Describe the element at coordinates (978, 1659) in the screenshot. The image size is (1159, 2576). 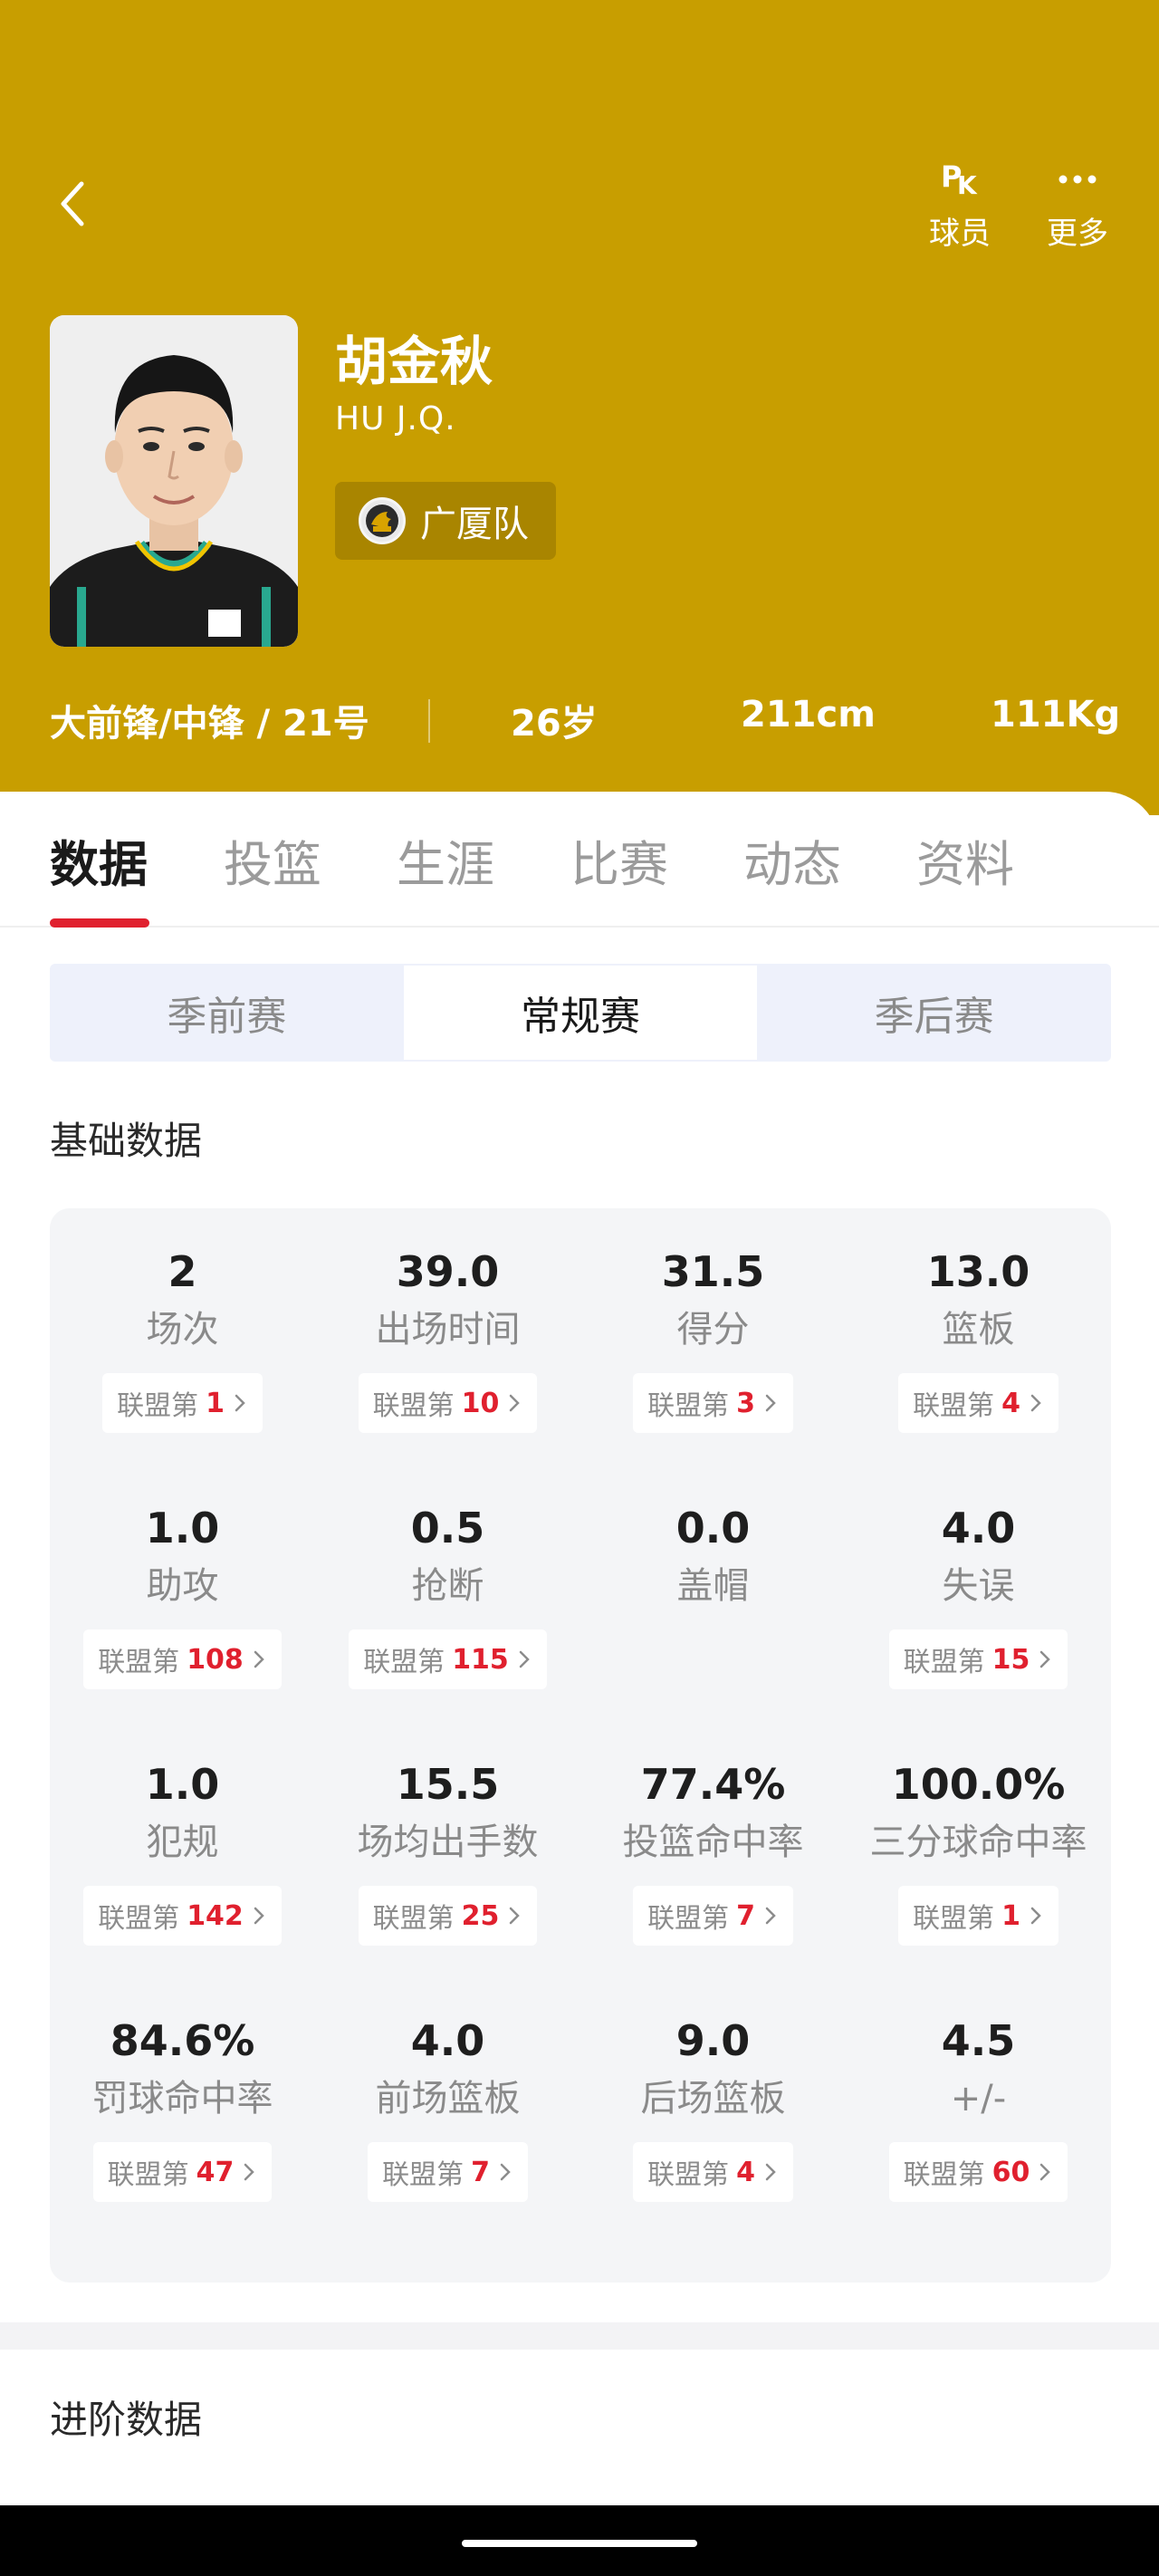
I see `league-rank-button: 联盟第 15` at that location.